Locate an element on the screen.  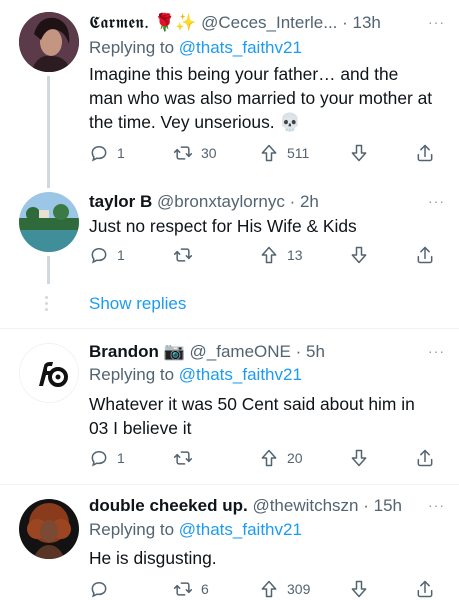
upvote-count: 309 is located at coordinates (299, 589).